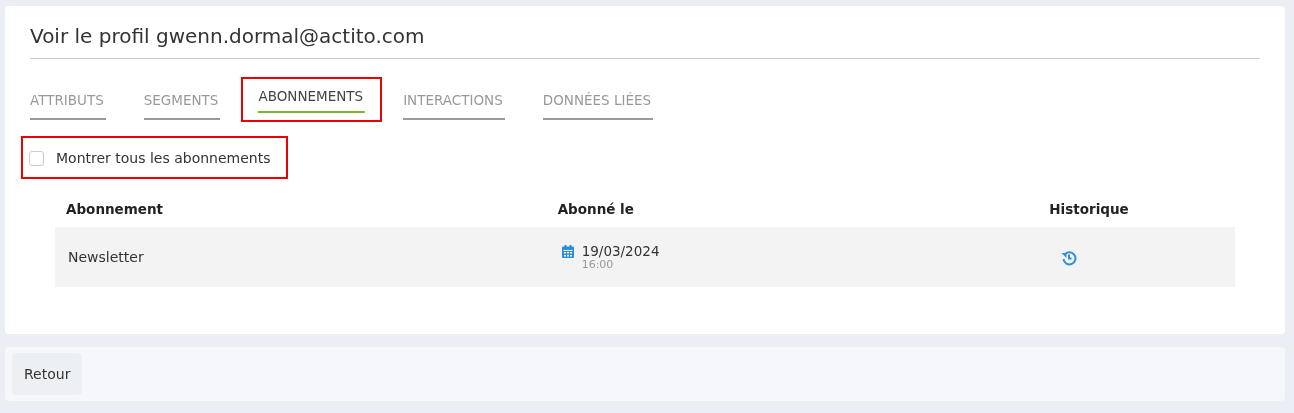  What do you see at coordinates (454, 103) in the screenshot?
I see `tab: INTERACTIONS` at bounding box center [454, 103].